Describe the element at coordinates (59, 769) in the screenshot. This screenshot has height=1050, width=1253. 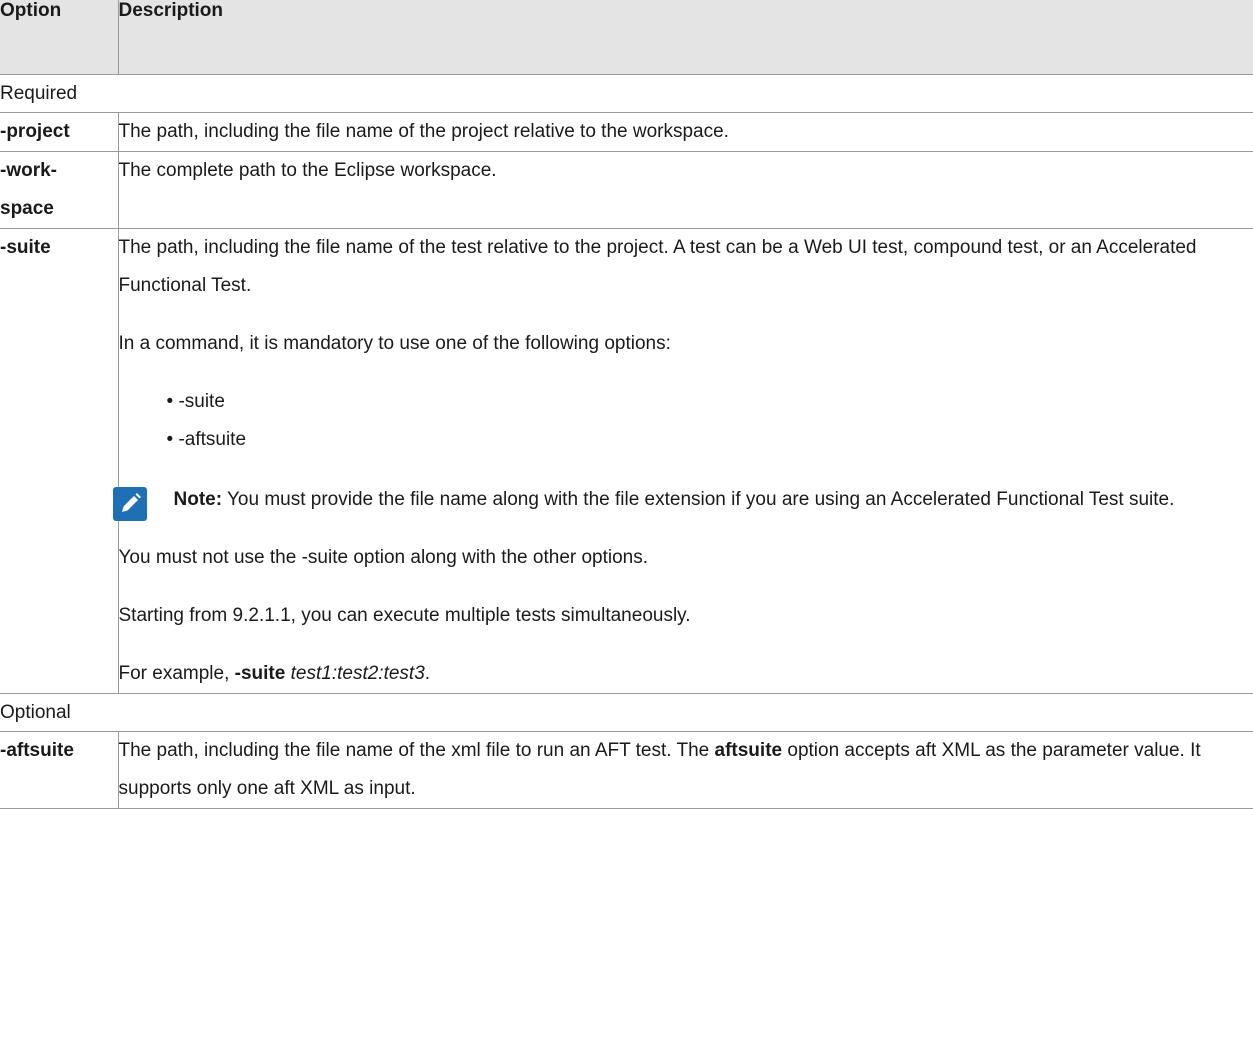
I see `option-name-aftsuite: -aftsuite` at that location.